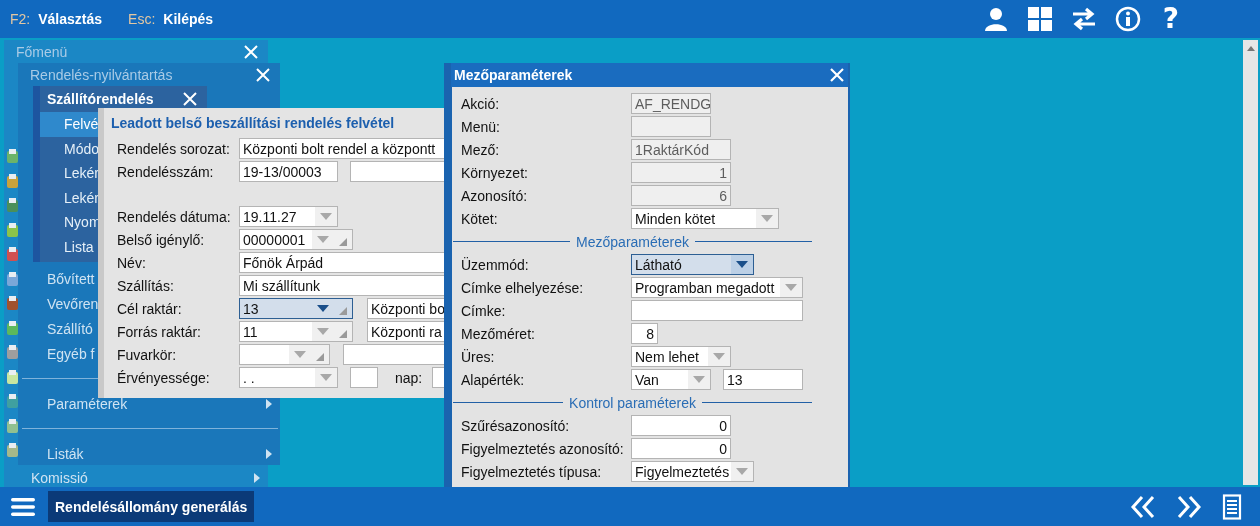 This screenshot has height=526, width=1260. I want to click on field-label: Cél raktár:, so click(150, 308).